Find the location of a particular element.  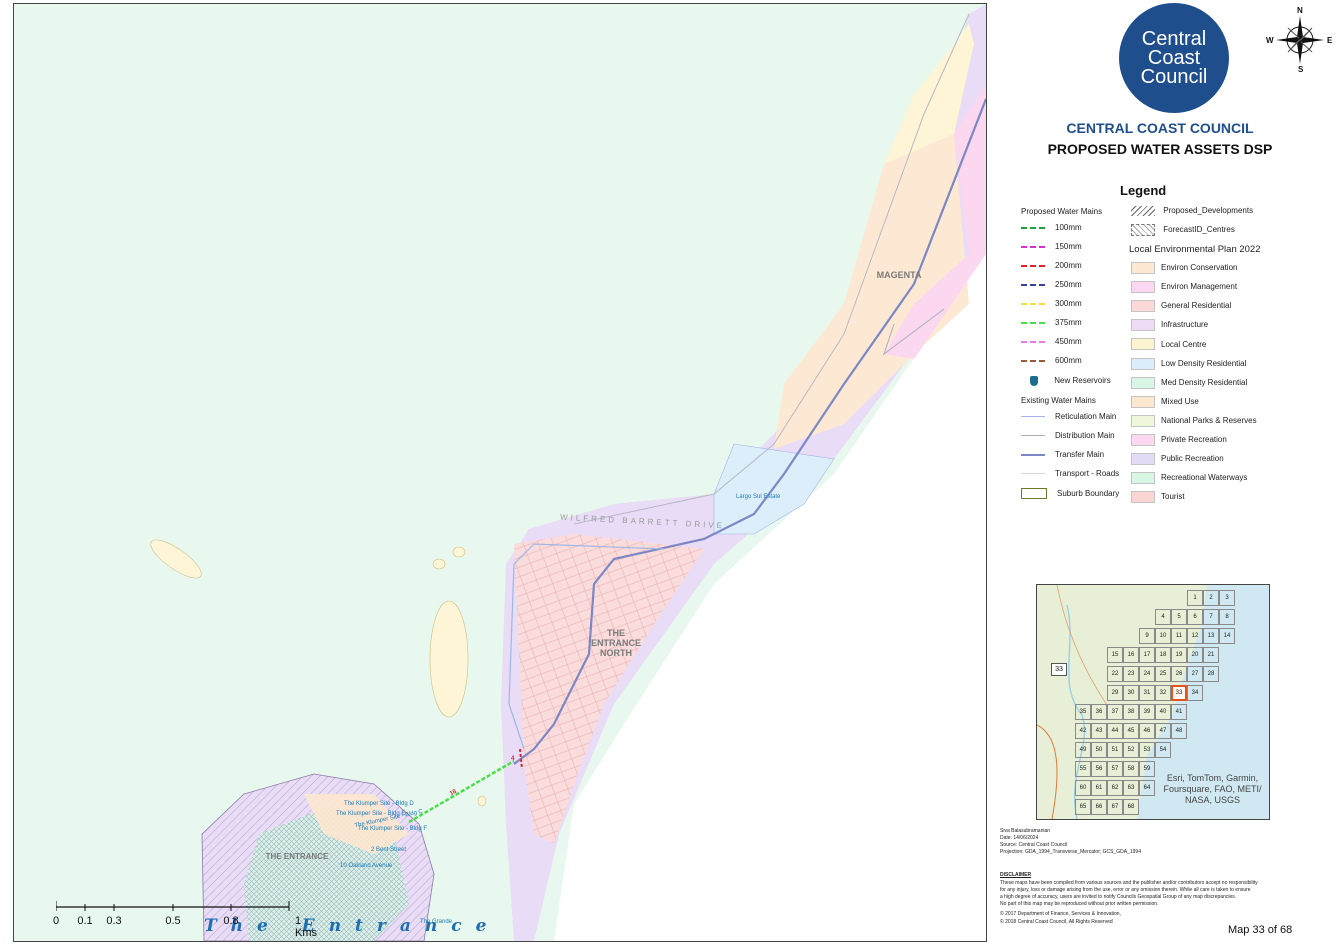

inset-grid-cell: 38 is located at coordinates (1131, 712).